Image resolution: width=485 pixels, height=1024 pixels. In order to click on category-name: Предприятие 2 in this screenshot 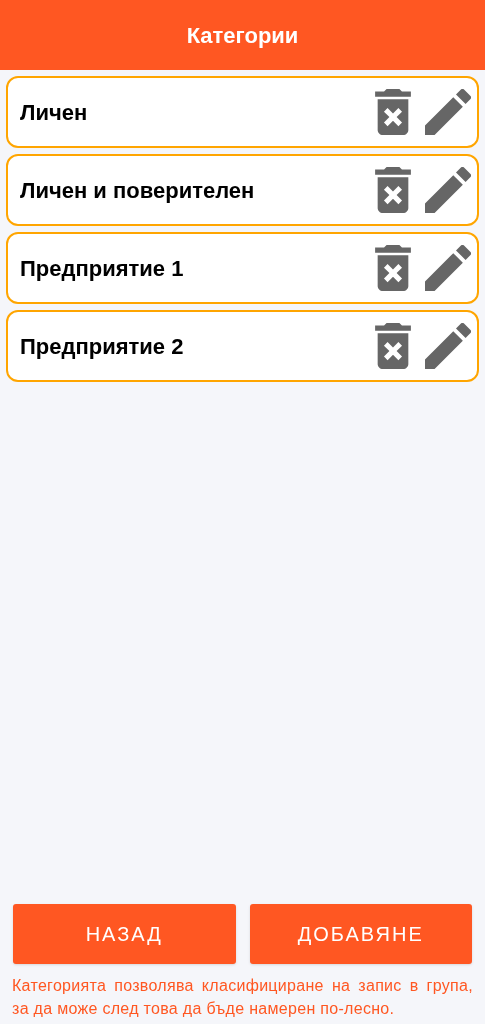, I will do `click(102, 346)`.